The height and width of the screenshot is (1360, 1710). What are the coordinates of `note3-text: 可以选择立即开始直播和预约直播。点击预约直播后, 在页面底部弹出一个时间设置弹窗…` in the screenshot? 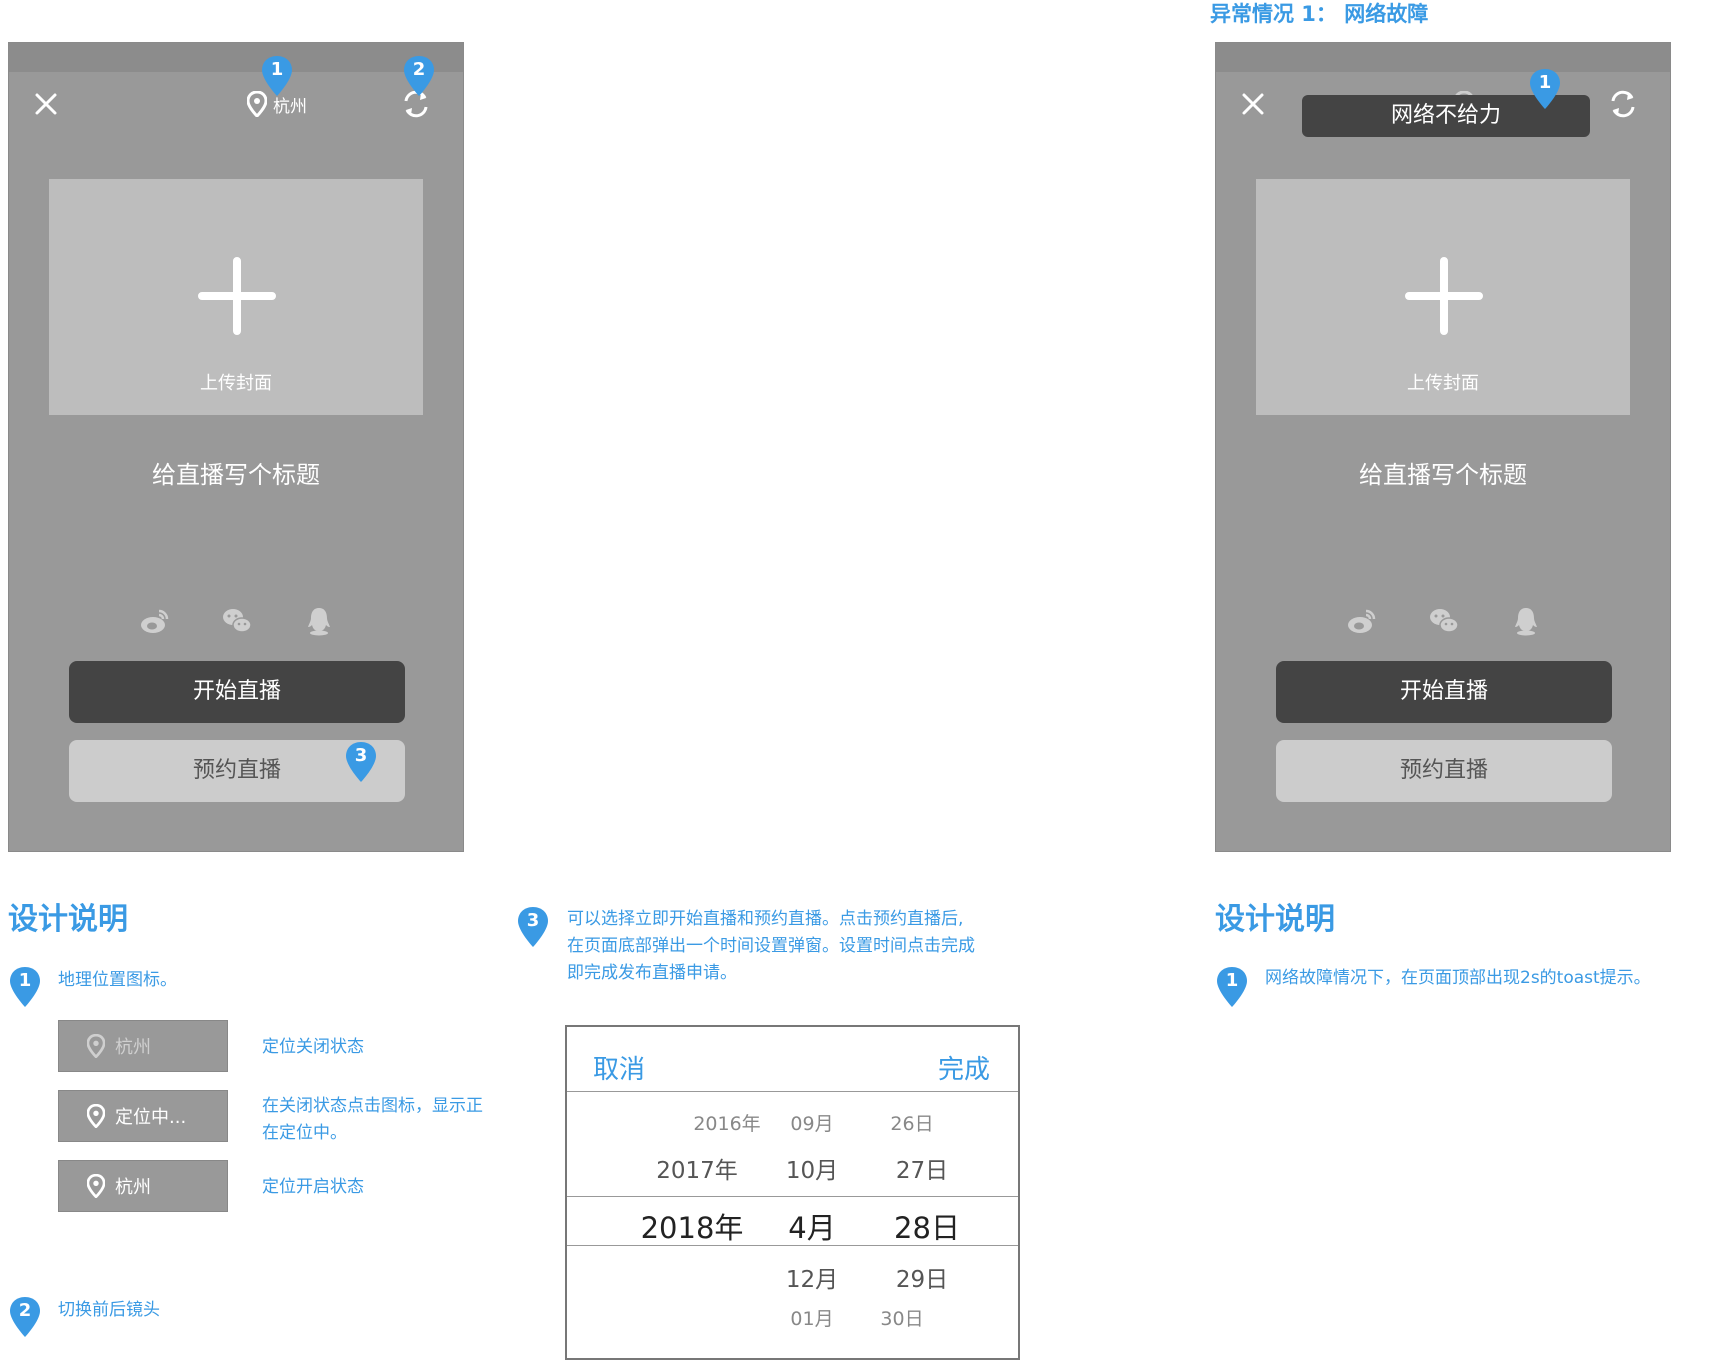 It's located at (771, 946).